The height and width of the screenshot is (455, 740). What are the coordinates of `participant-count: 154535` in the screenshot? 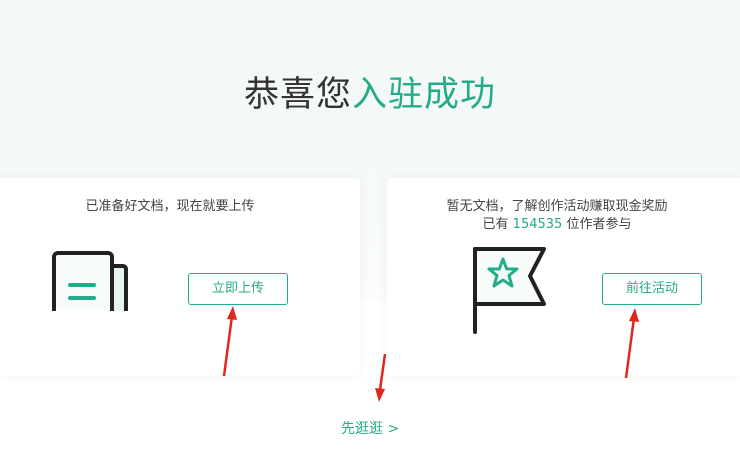 It's located at (537, 224).